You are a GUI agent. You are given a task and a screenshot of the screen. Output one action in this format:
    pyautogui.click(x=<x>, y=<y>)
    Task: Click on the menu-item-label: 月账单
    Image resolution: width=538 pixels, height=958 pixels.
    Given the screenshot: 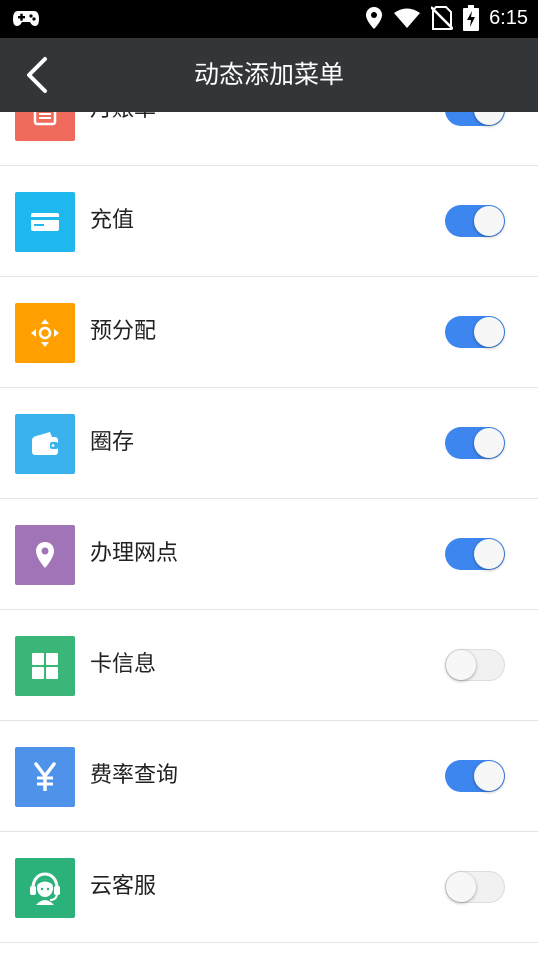 What is the action you would take?
    pyautogui.click(x=123, y=138)
    